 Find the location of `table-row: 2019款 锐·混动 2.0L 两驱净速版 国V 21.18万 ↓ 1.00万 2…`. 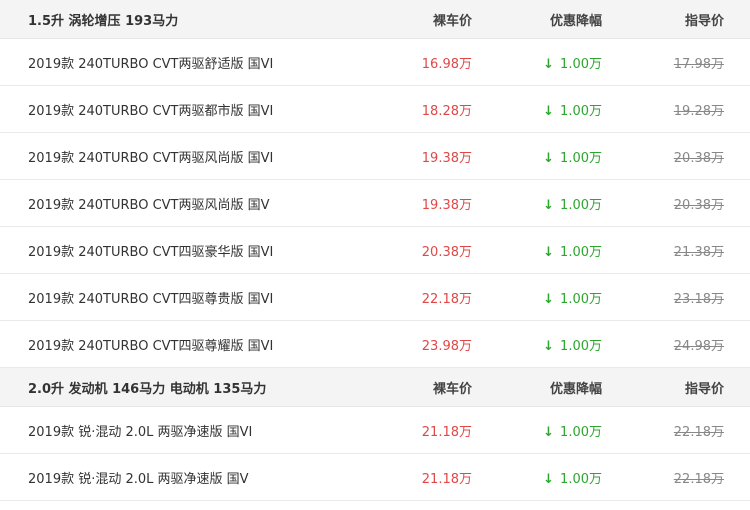

table-row: 2019款 锐·混动 2.0L 两驱净速版 国V 21.18万 ↓ 1.00万 2… is located at coordinates (375, 477).